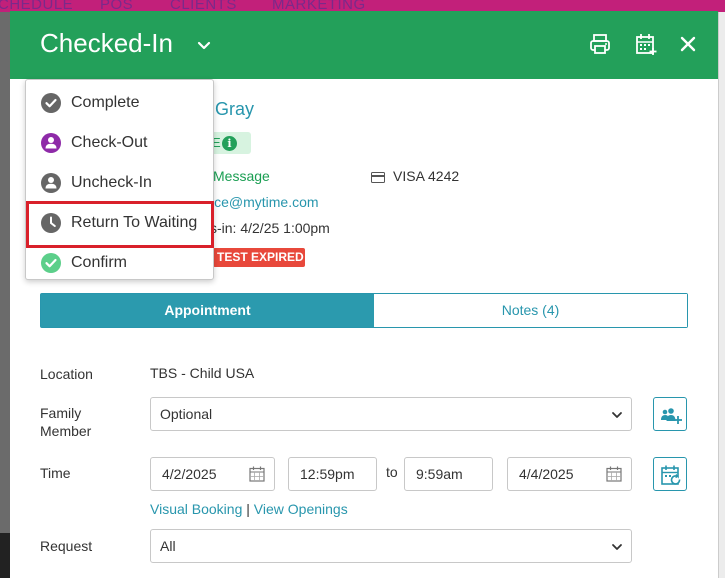 This screenshot has height=578, width=725. What do you see at coordinates (111, 182) in the screenshot?
I see `menu-item-label: Uncheck-In` at bounding box center [111, 182].